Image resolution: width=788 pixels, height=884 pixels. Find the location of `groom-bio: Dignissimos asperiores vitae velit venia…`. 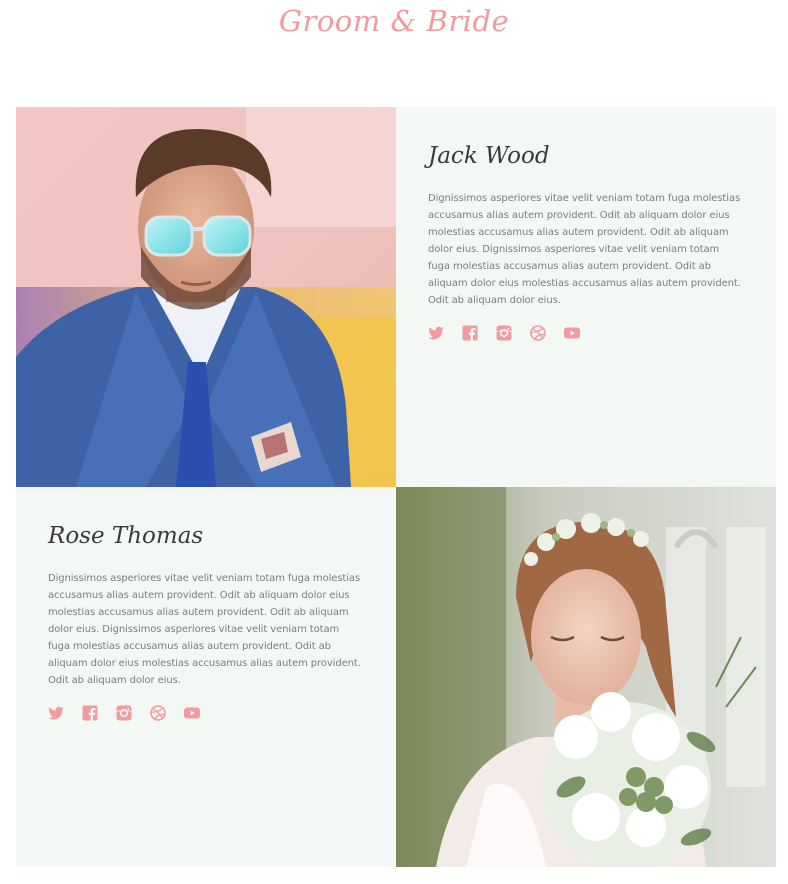

groom-bio: Dignissimos asperiores vitae velit venia… is located at coordinates (584, 249).